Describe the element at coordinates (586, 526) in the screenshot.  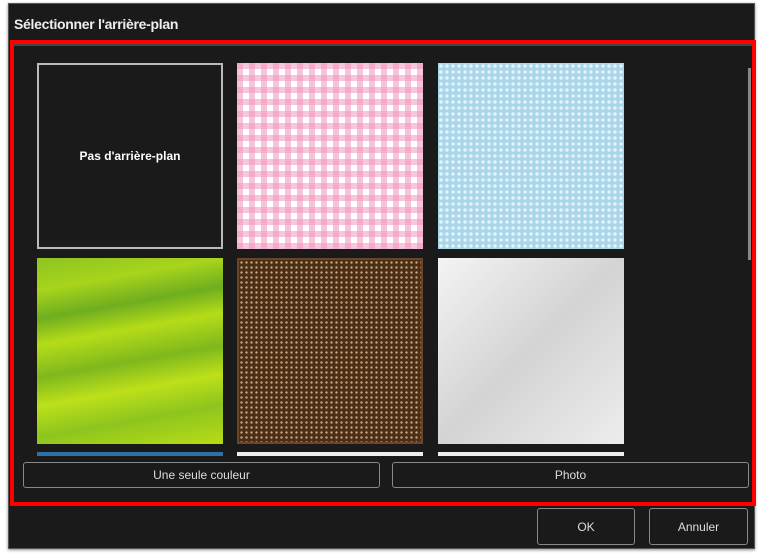
I see `ok-button: OK` at that location.